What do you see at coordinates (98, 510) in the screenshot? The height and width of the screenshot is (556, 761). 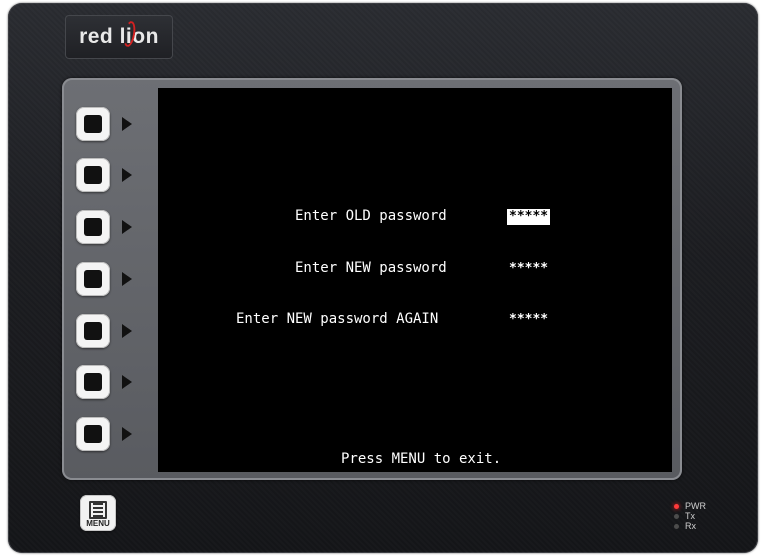 I see `menu-icon` at bounding box center [98, 510].